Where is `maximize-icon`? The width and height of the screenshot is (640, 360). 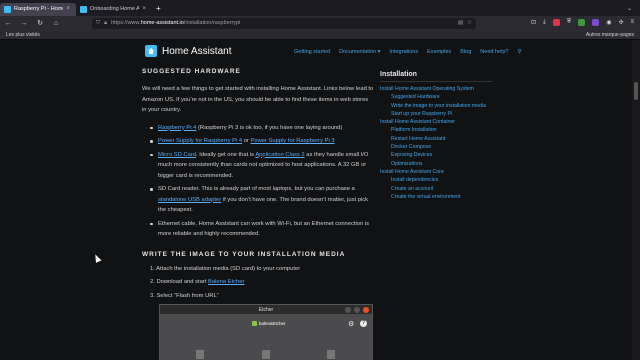
maximize-icon is located at coordinates (357, 309).